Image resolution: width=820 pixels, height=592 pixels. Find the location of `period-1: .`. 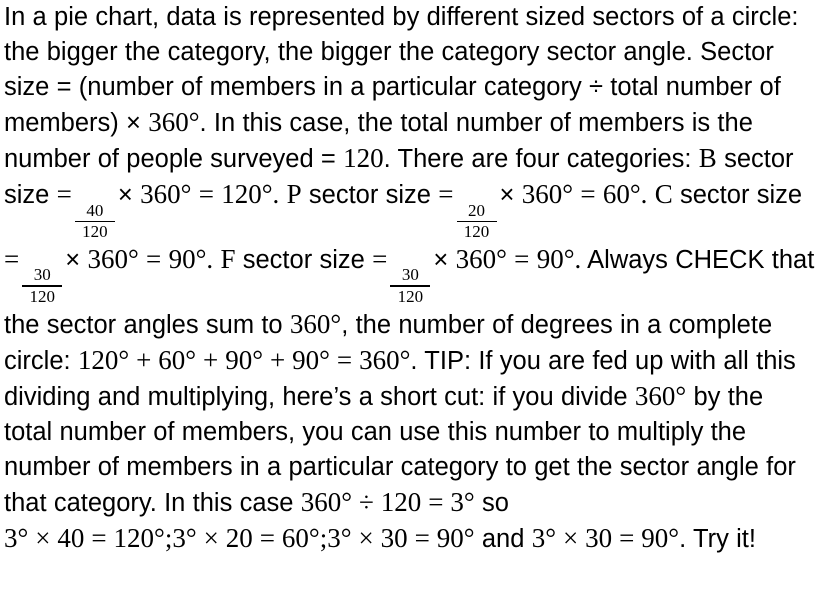

period-1: . is located at coordinates (276, 194).